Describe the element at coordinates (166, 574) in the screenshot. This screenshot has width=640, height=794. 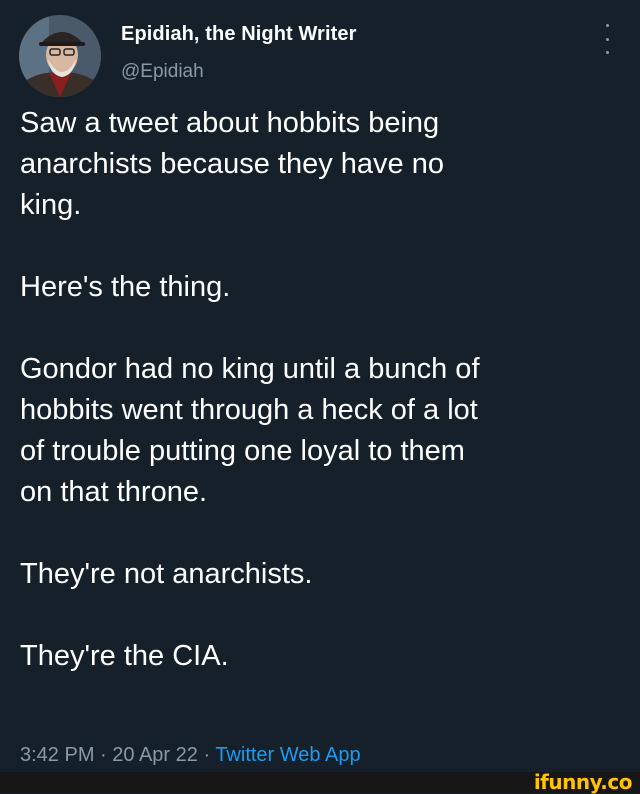
I see `tweet-paragraph: They're not anarchists.` at that location.